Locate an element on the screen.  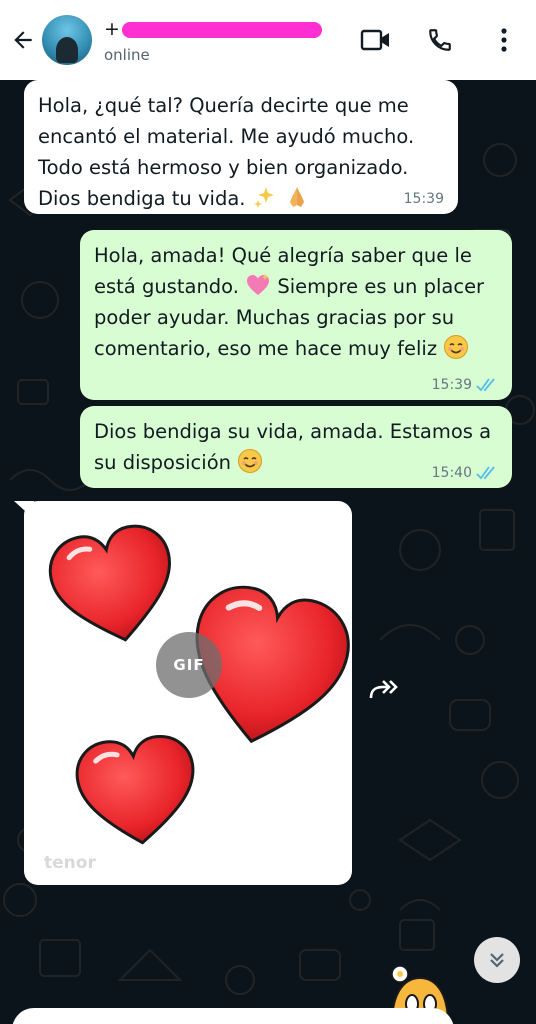
message-meta: 15:40 is located at coordinates (465, 473).